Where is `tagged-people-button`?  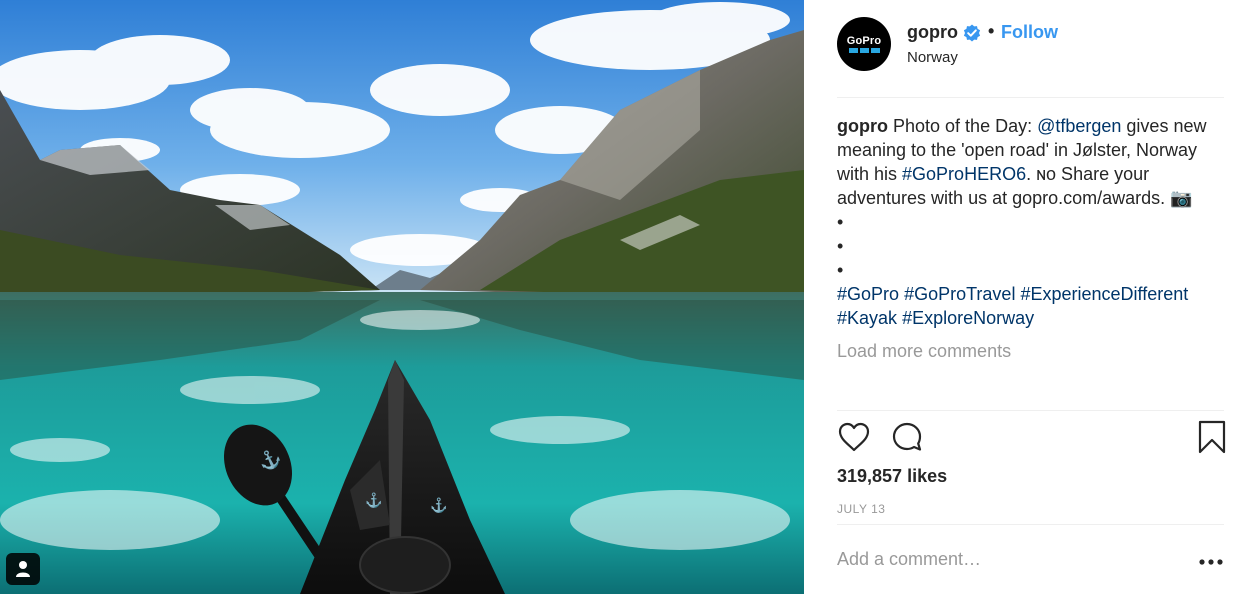 tagged-people-button is located at coordinates (23, 569).